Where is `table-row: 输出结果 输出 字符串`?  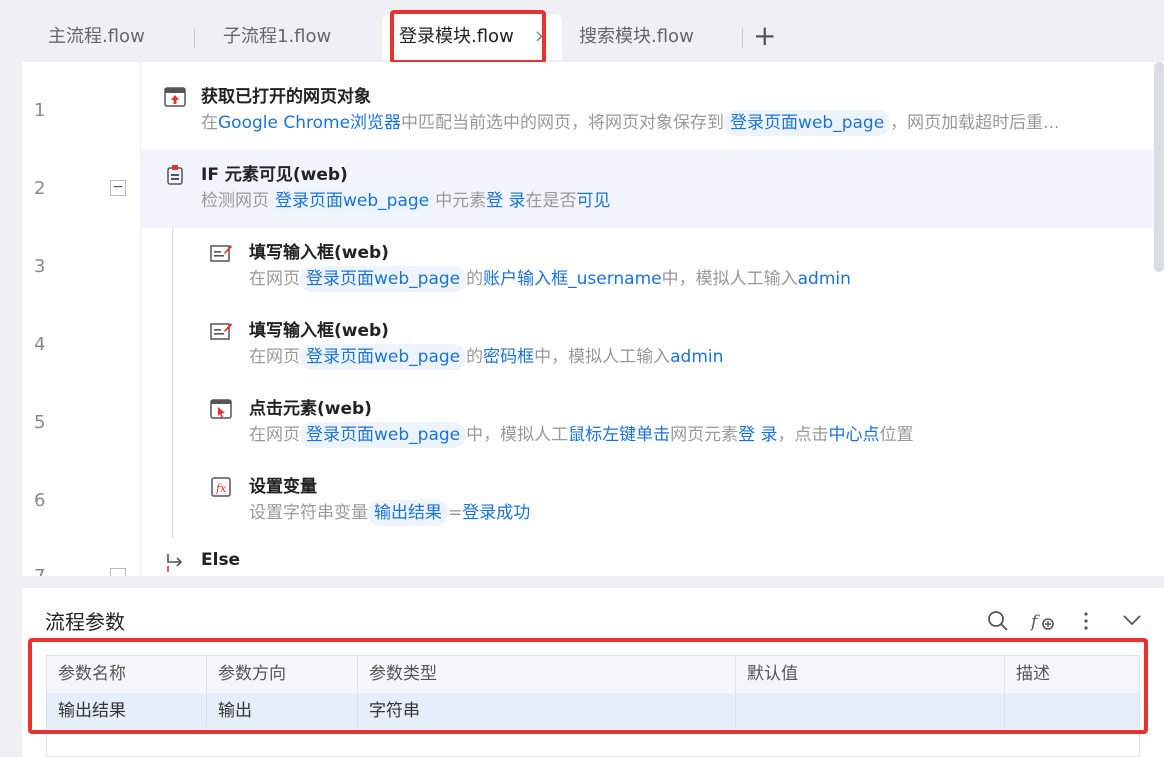 table-row: 输出结果 输出 字符串 is located at coordinates (593, 711).